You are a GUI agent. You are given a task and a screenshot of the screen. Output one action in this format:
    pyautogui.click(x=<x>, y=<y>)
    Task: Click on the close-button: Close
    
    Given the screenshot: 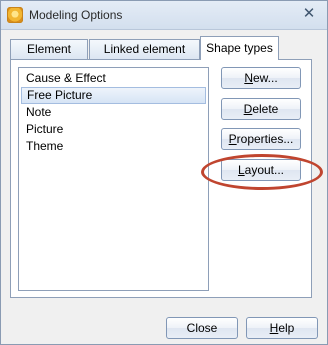 What is the action you would take?
    pyautogui.click(x=202, y=328)
    